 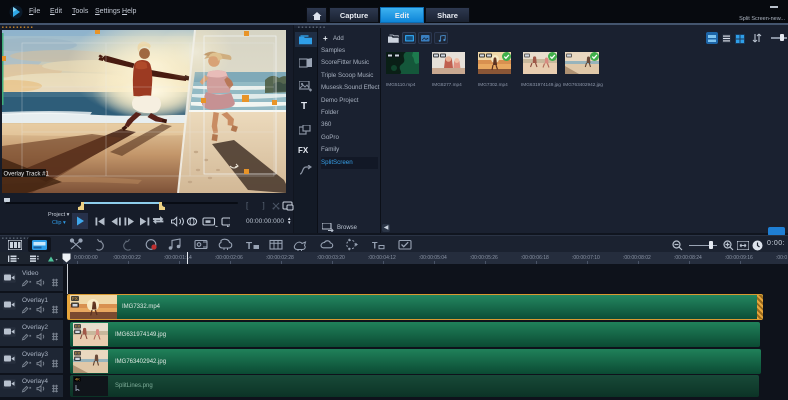 What do you see at coordinates (77, 379) in the screenshot?
I see `svg-text: 4K` at bounding box center [77, 379].